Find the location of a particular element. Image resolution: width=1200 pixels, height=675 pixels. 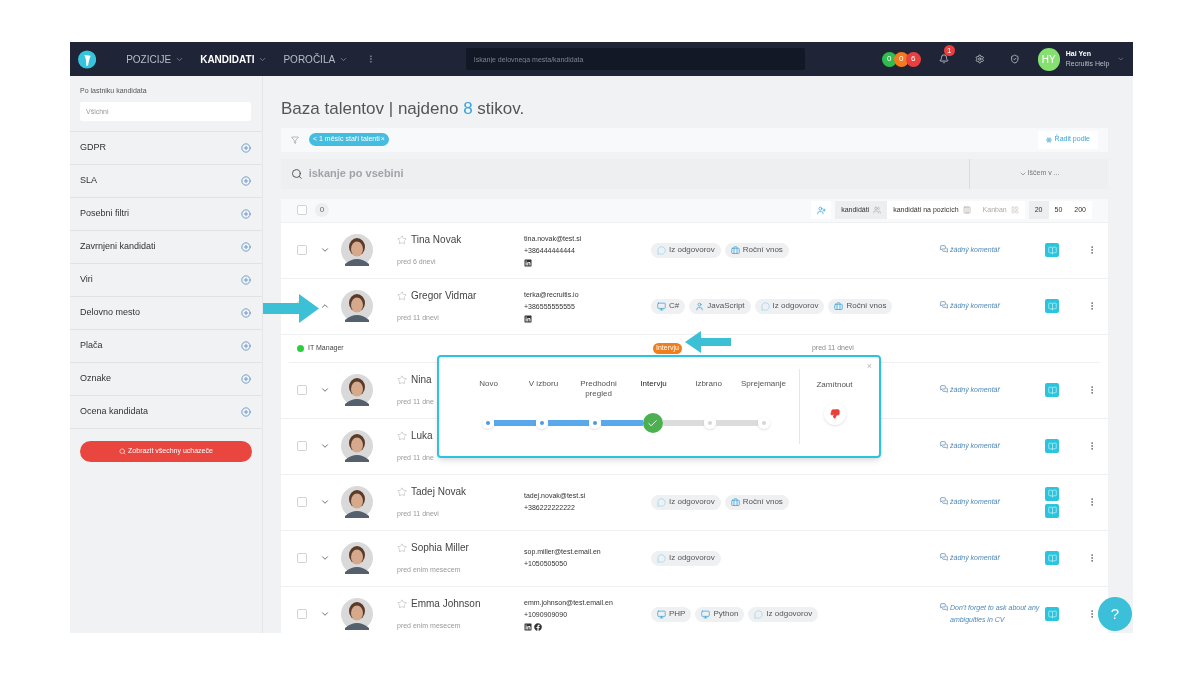

candidate-name: Tina Novak is located at coordinates (436, 240).